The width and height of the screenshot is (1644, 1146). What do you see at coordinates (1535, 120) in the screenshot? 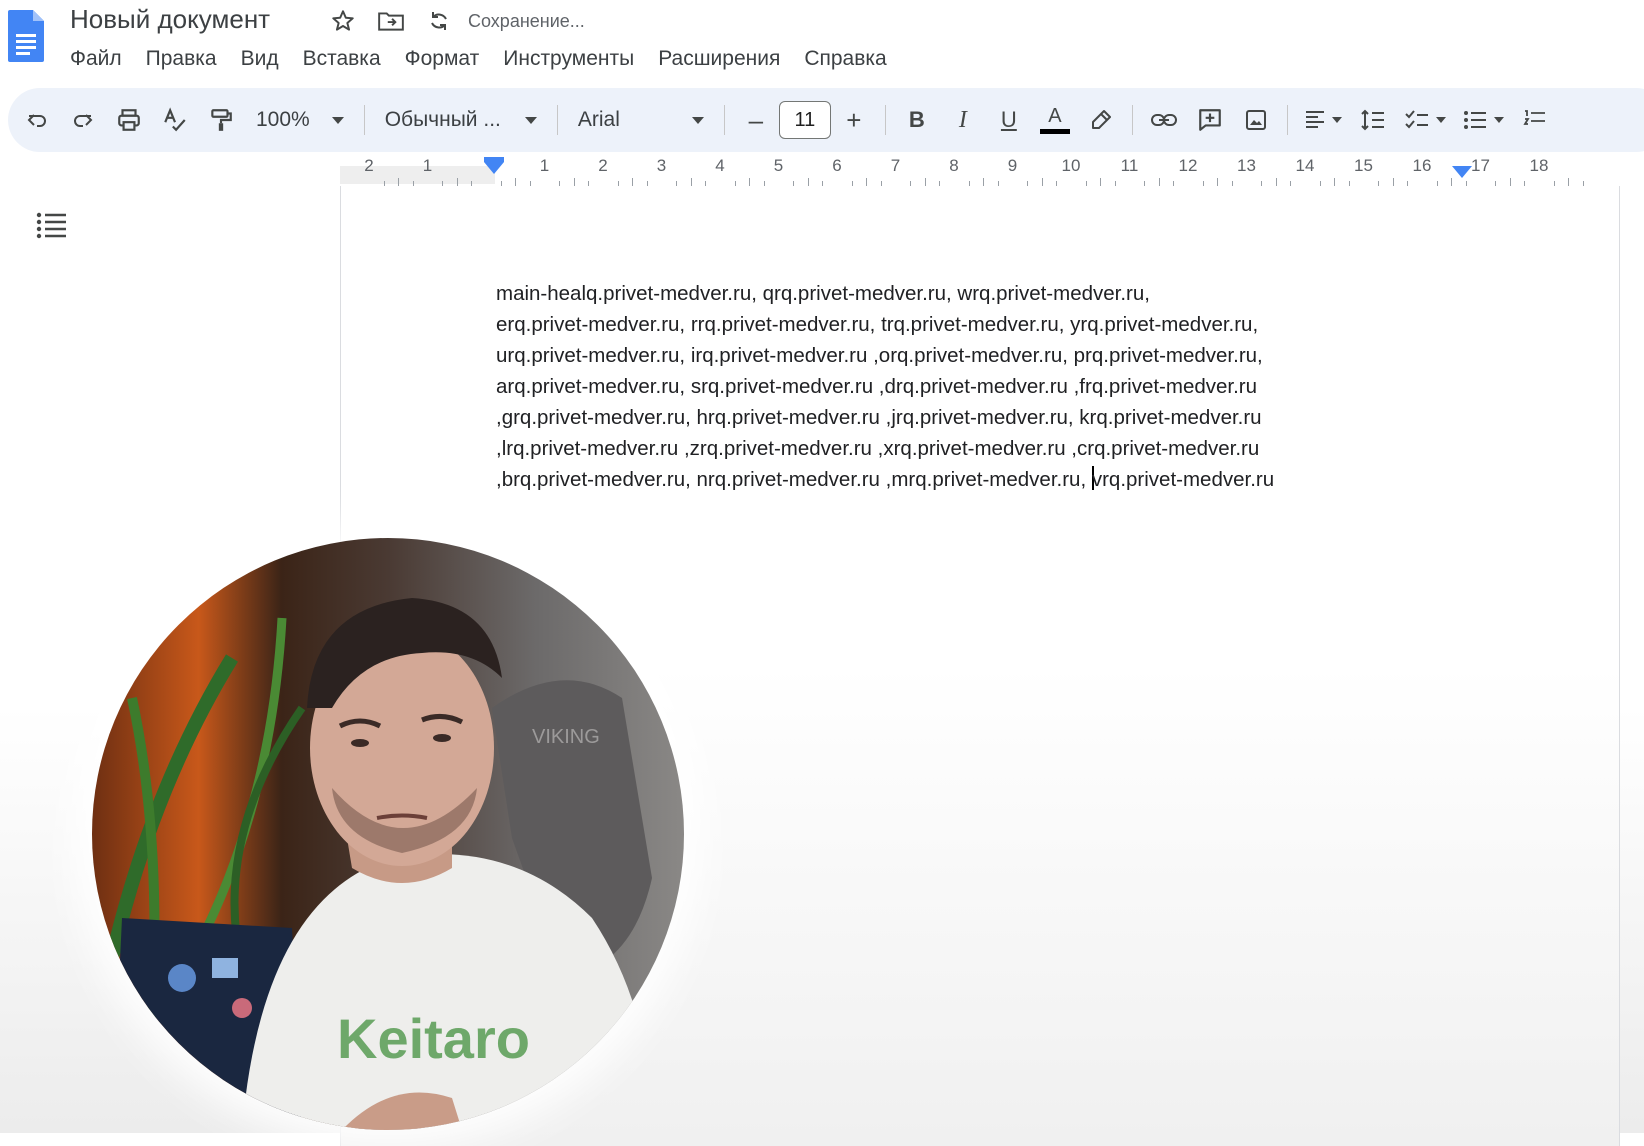
I see `numbered-list-button` at bounding box center [1535, 120].